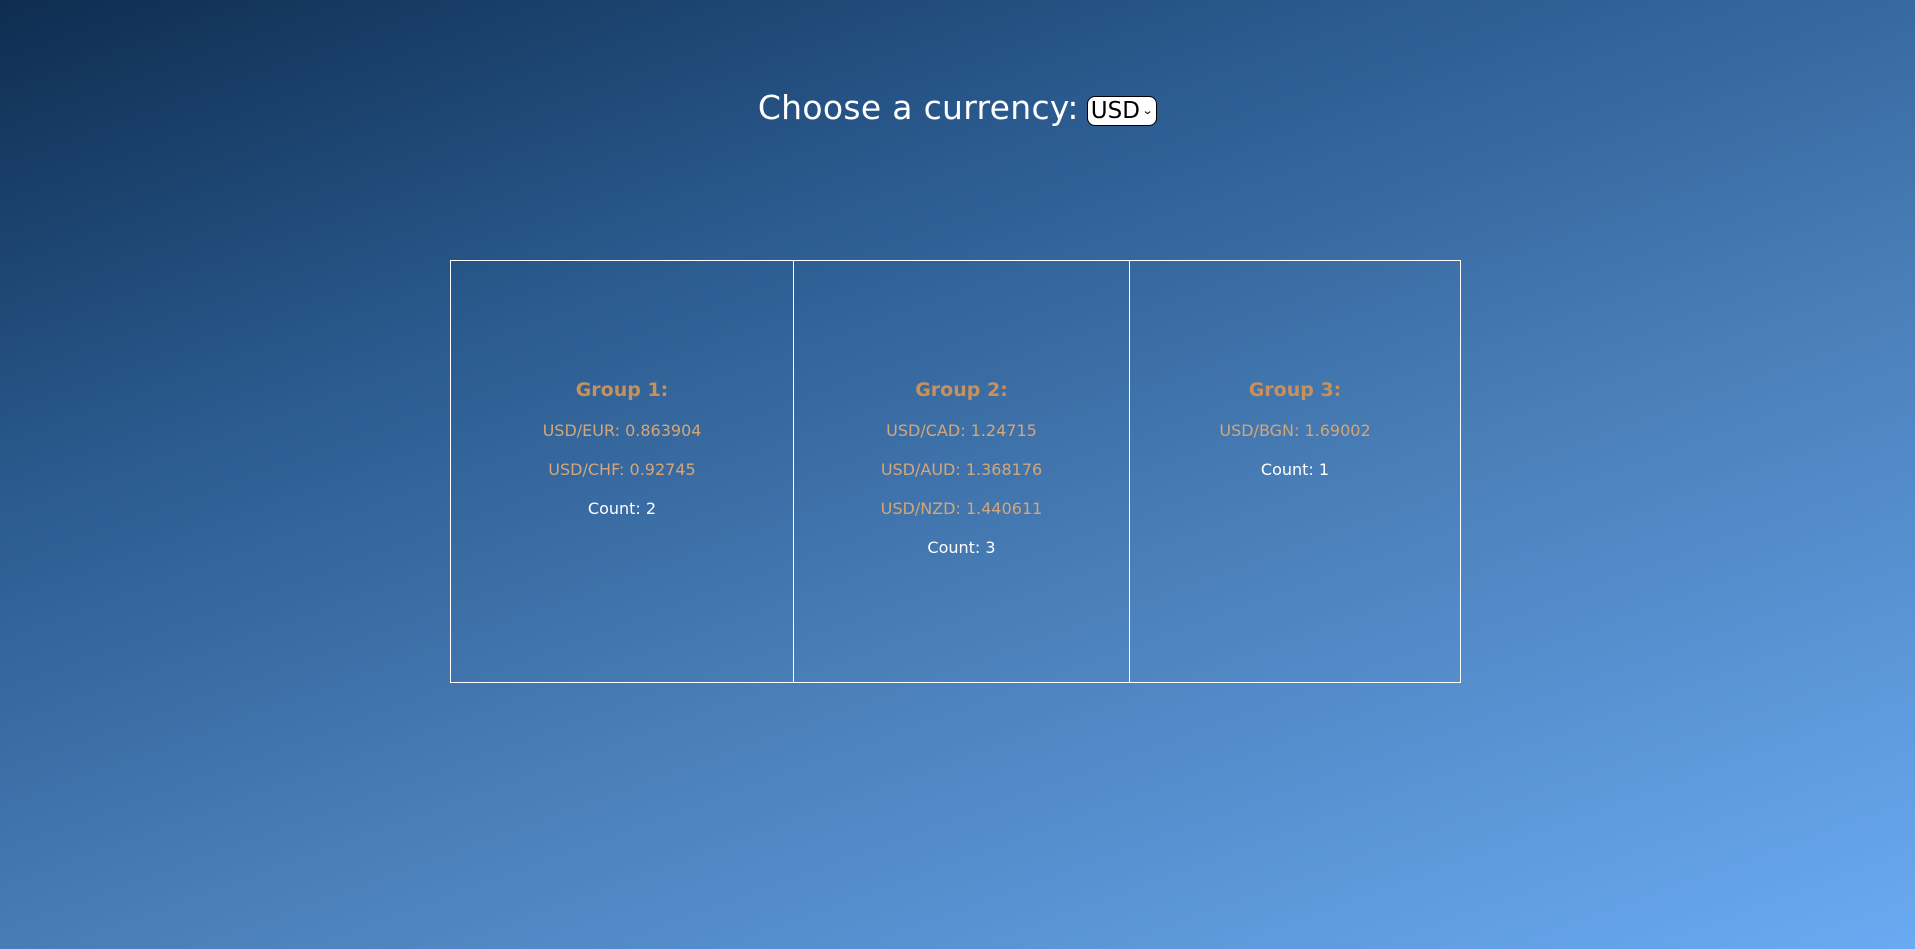  I want to click on rate-item: USD/CHF: 0.92745, so click(622, 469).